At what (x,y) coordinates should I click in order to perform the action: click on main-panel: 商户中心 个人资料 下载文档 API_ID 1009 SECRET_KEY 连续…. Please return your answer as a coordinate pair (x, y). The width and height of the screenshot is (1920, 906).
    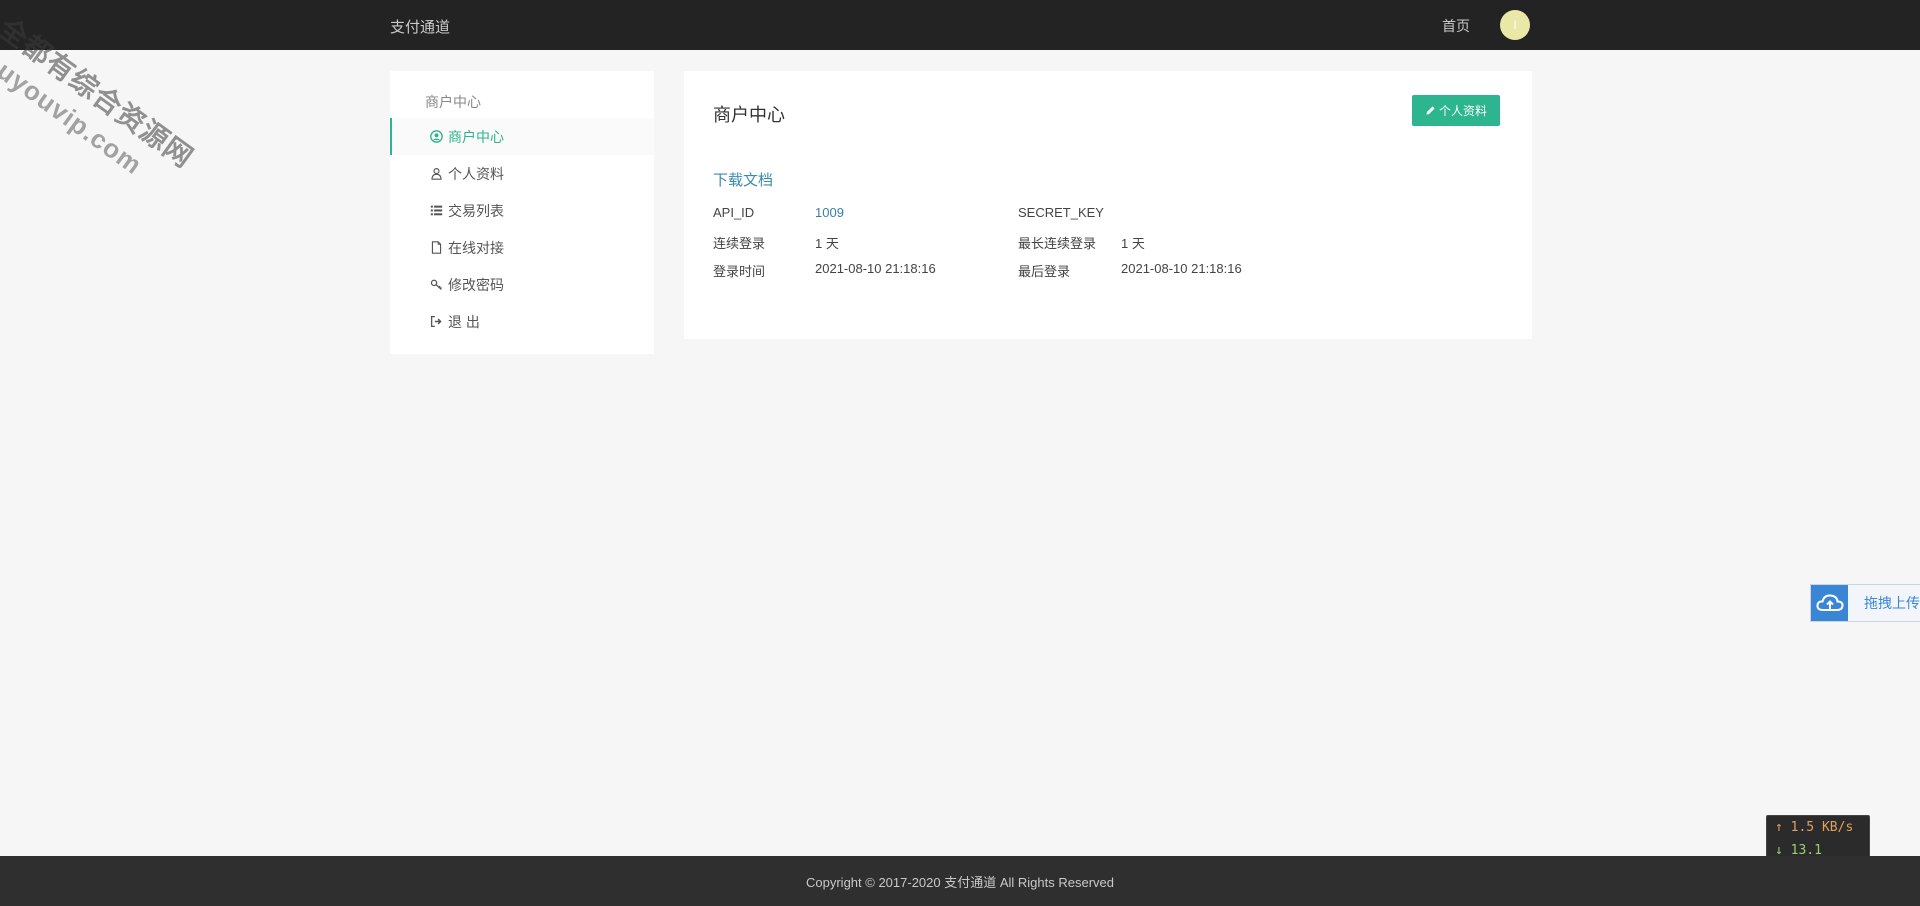
    Looking at the image, I should click on (1108, 205).